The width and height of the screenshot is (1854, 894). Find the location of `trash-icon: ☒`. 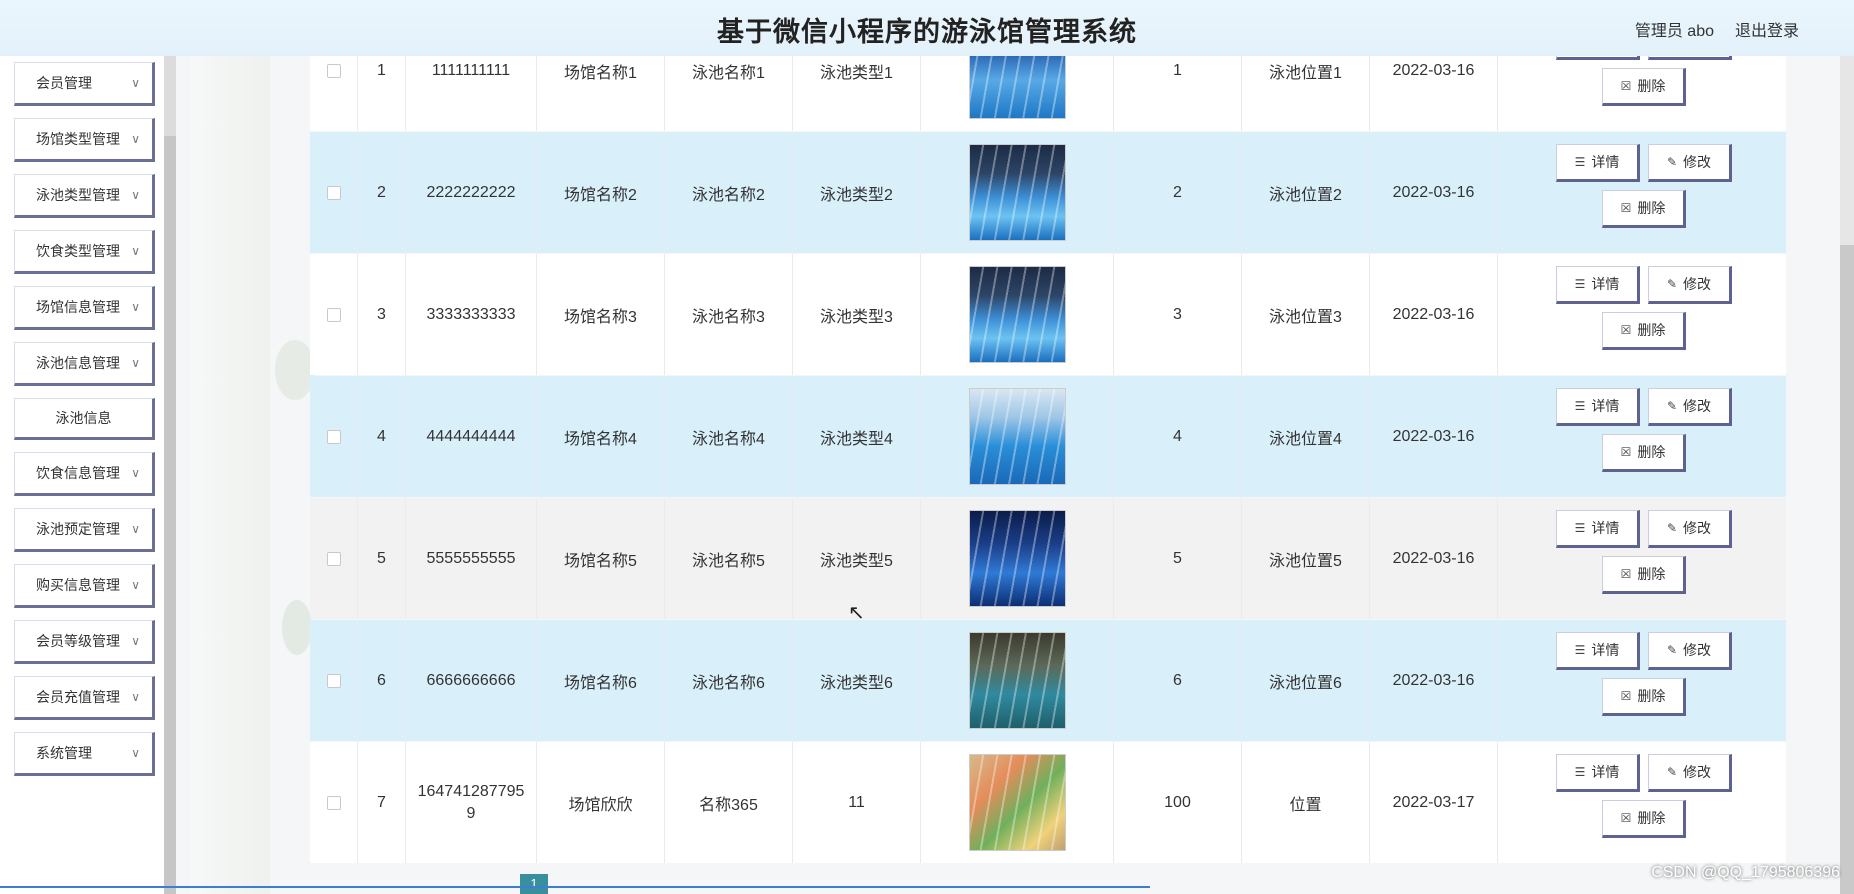

trash-icon: ☒ is located at coordinates (1626, 452).